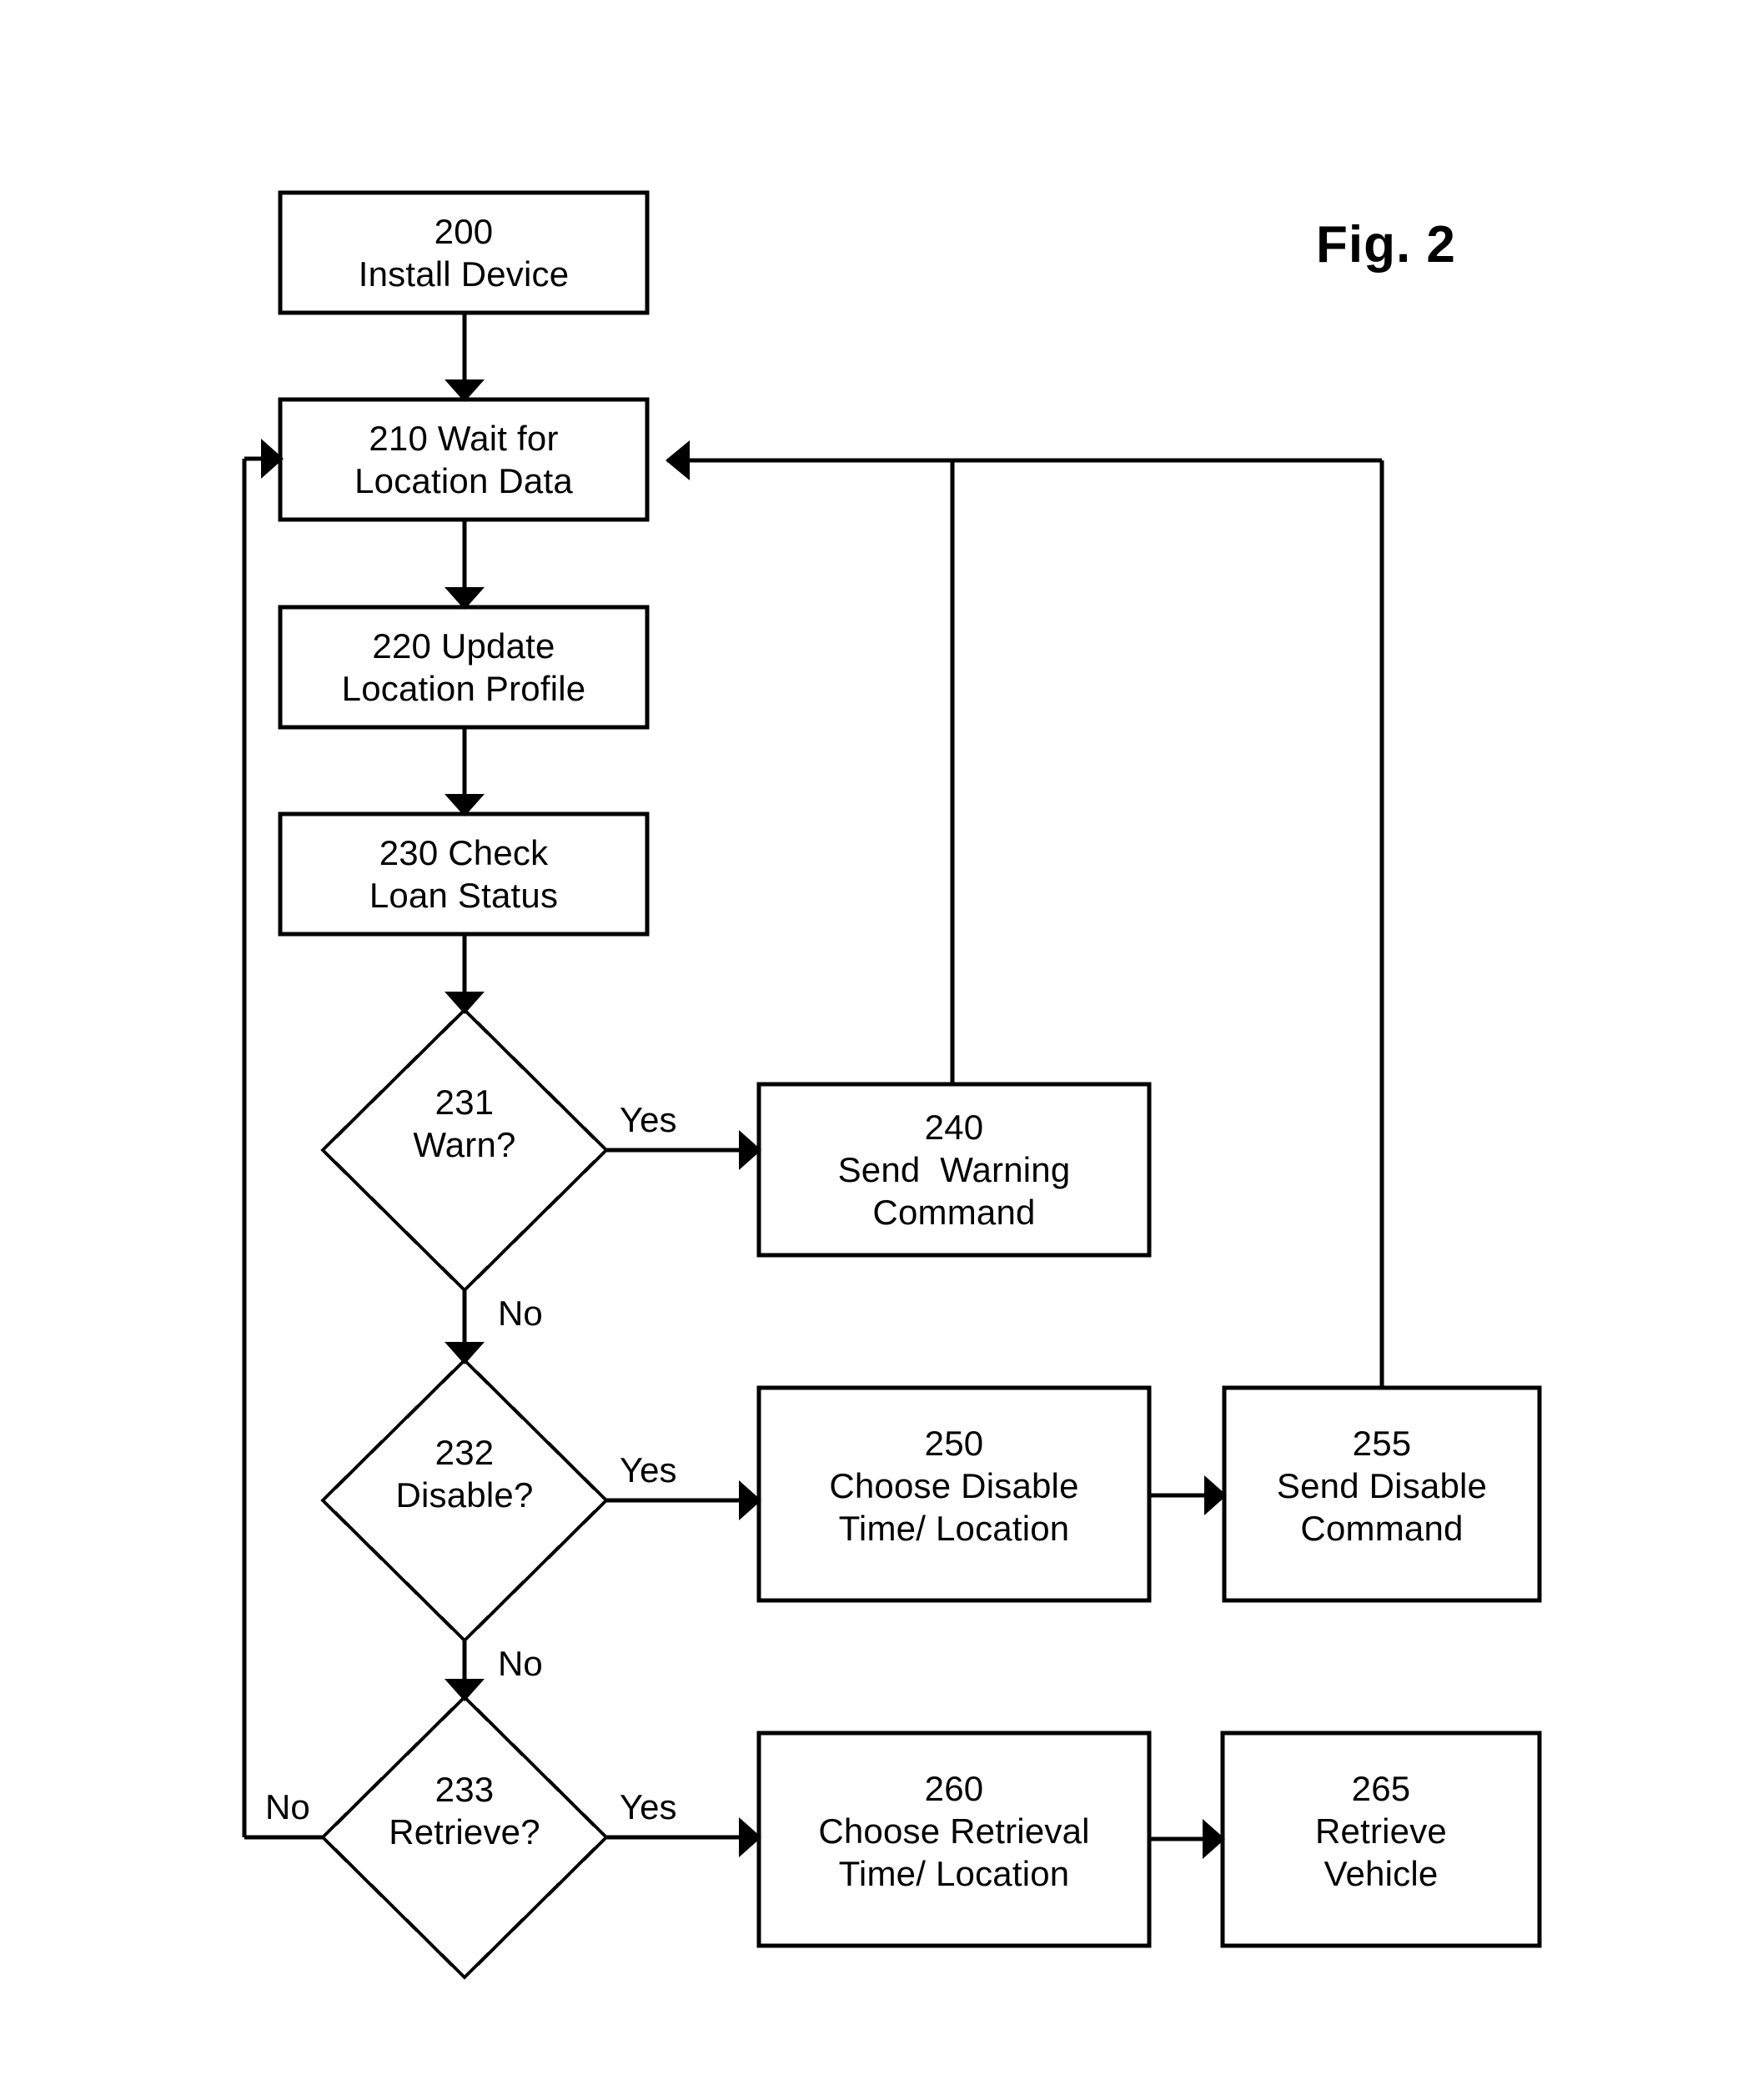 This screenshot has width=1758, height=2100. I want to click on arrowhead-into-210-right, so click(678, 460).